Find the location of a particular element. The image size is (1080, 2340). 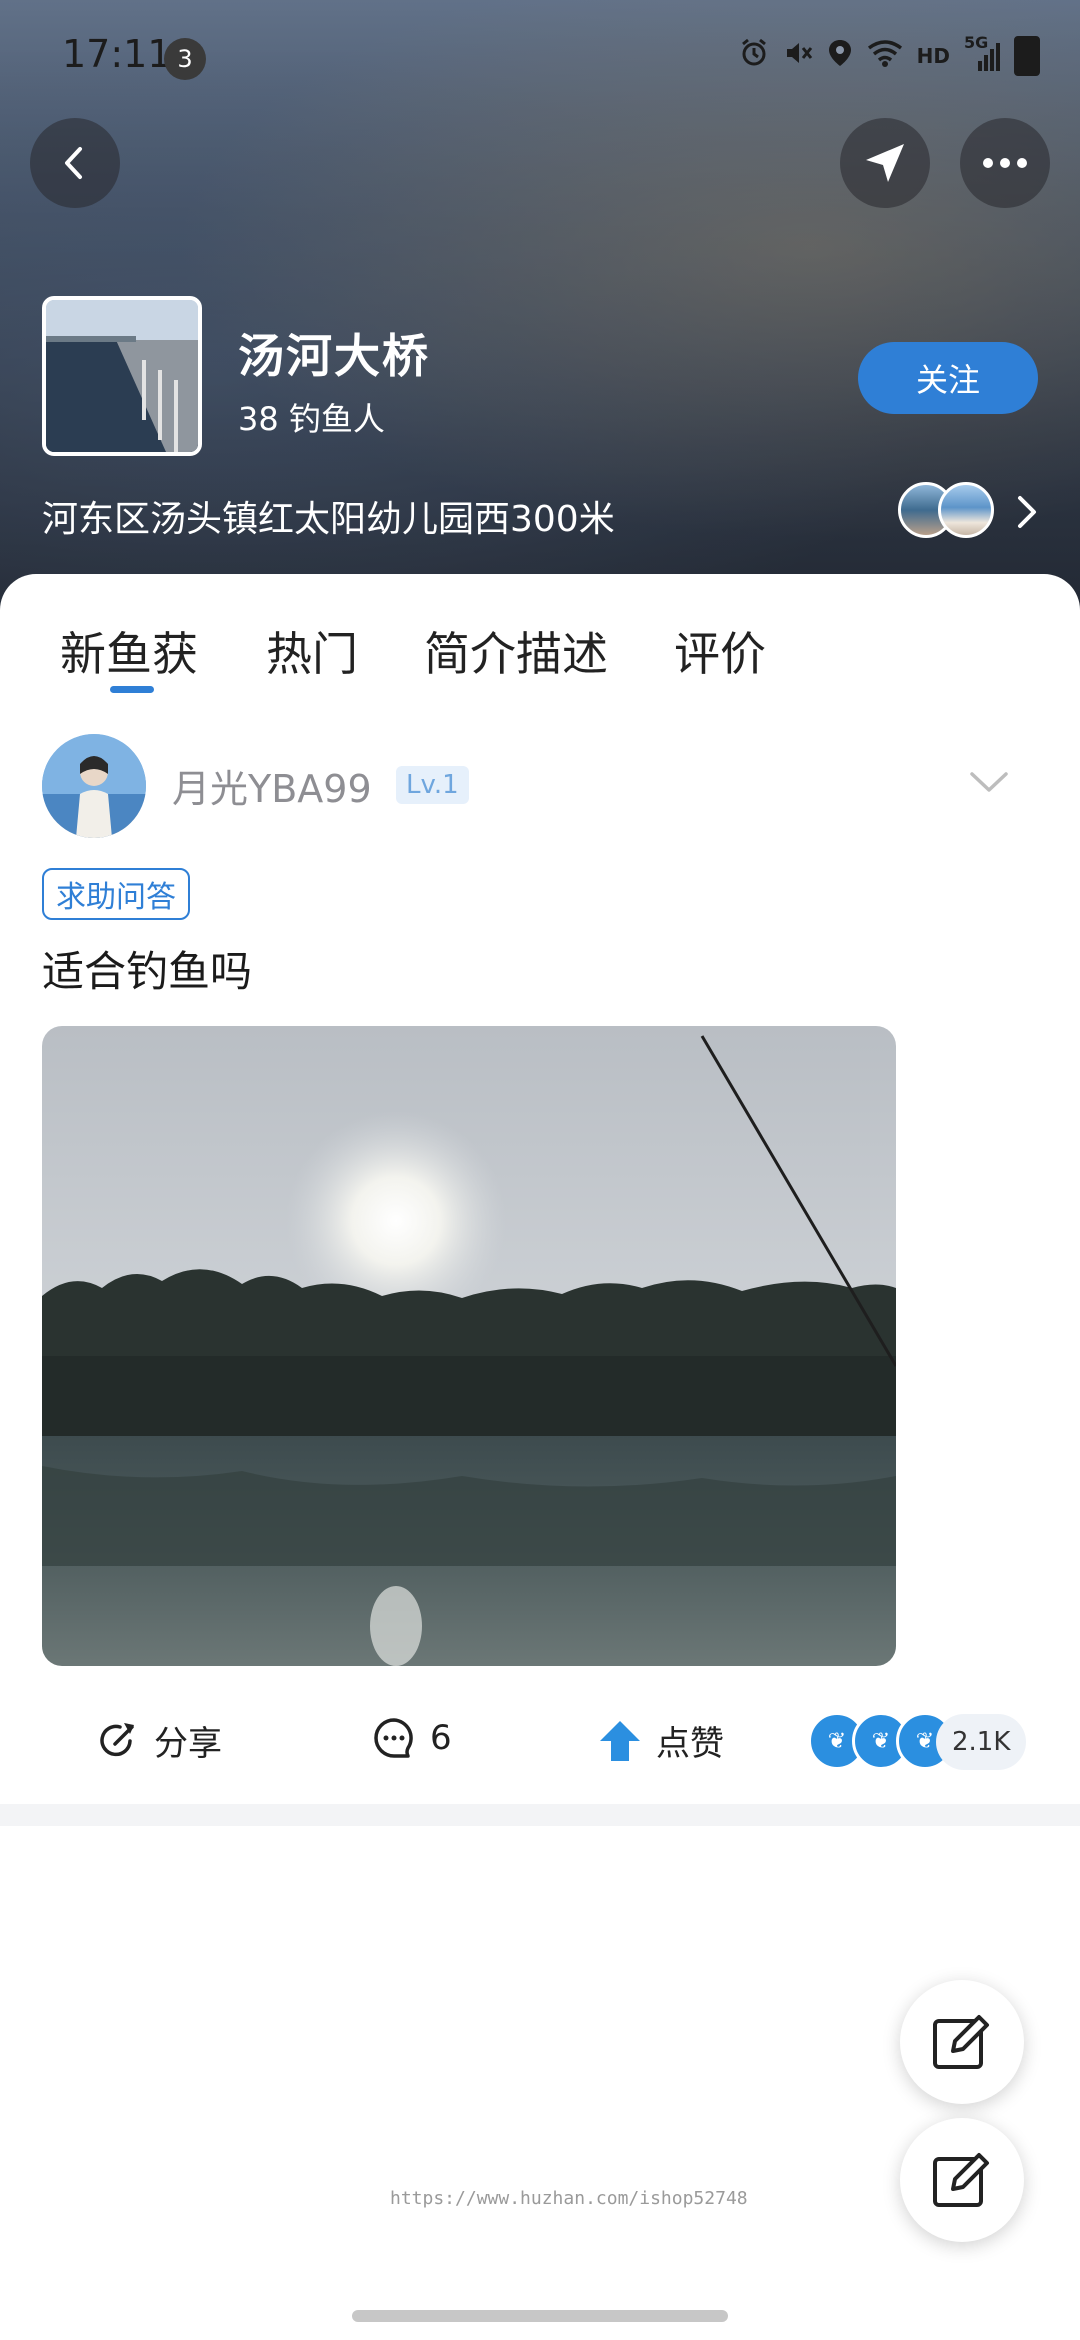

anglers-count: 38 钓鱼人 is located at coordinates (311, 417).